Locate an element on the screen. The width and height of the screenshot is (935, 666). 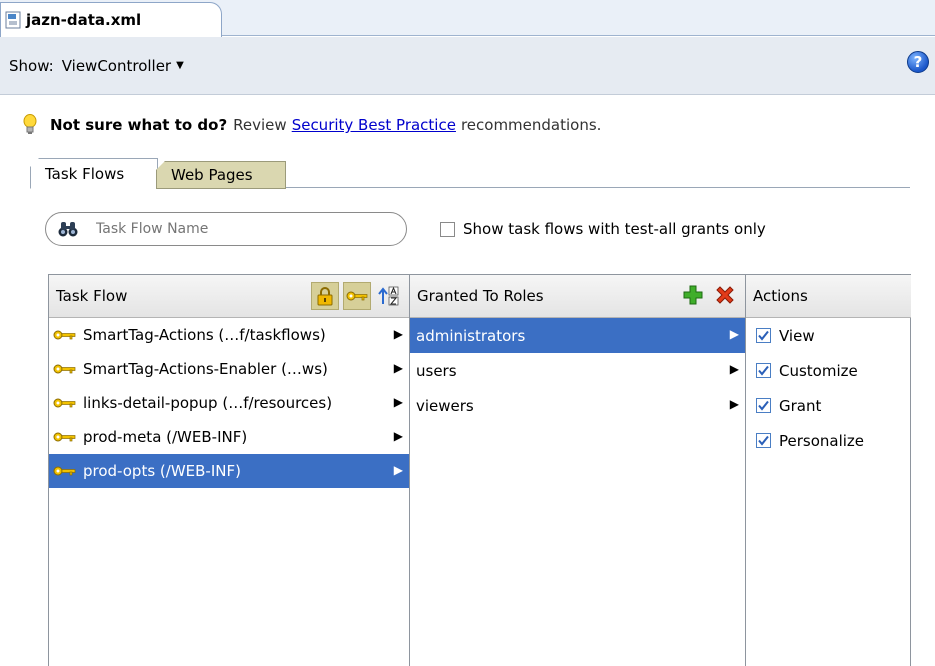
action-row: Grant is located at coordinates (828, 405).